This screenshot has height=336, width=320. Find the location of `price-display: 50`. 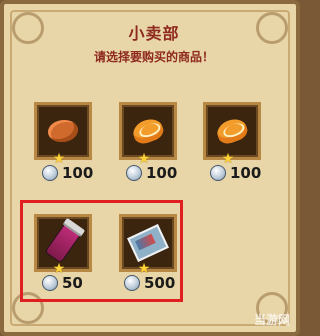

price-display: 50 is located at coordinates (62, 283).